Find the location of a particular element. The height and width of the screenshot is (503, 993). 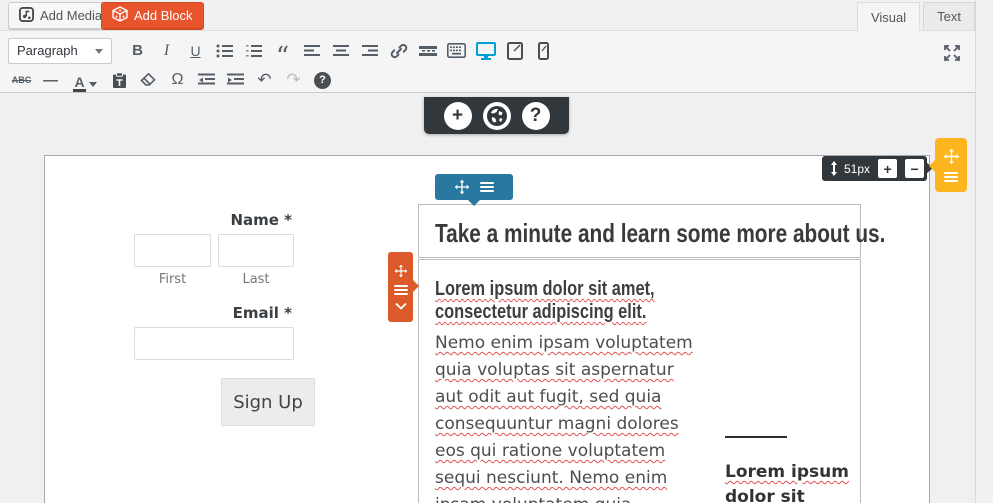

keyboard-icon is located at coordinates (456, 50).